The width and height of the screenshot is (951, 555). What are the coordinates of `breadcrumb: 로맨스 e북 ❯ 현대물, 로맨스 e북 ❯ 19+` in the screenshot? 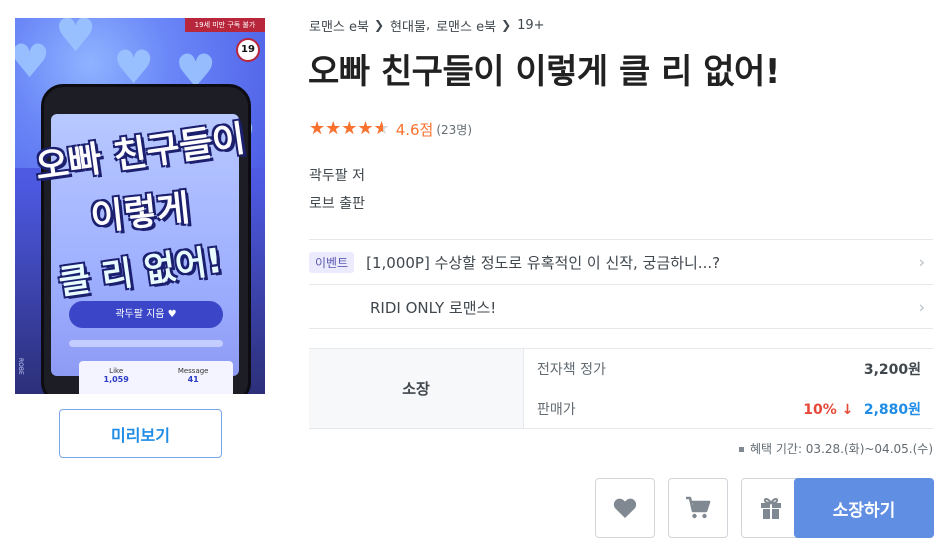 It's located at (427, 25).